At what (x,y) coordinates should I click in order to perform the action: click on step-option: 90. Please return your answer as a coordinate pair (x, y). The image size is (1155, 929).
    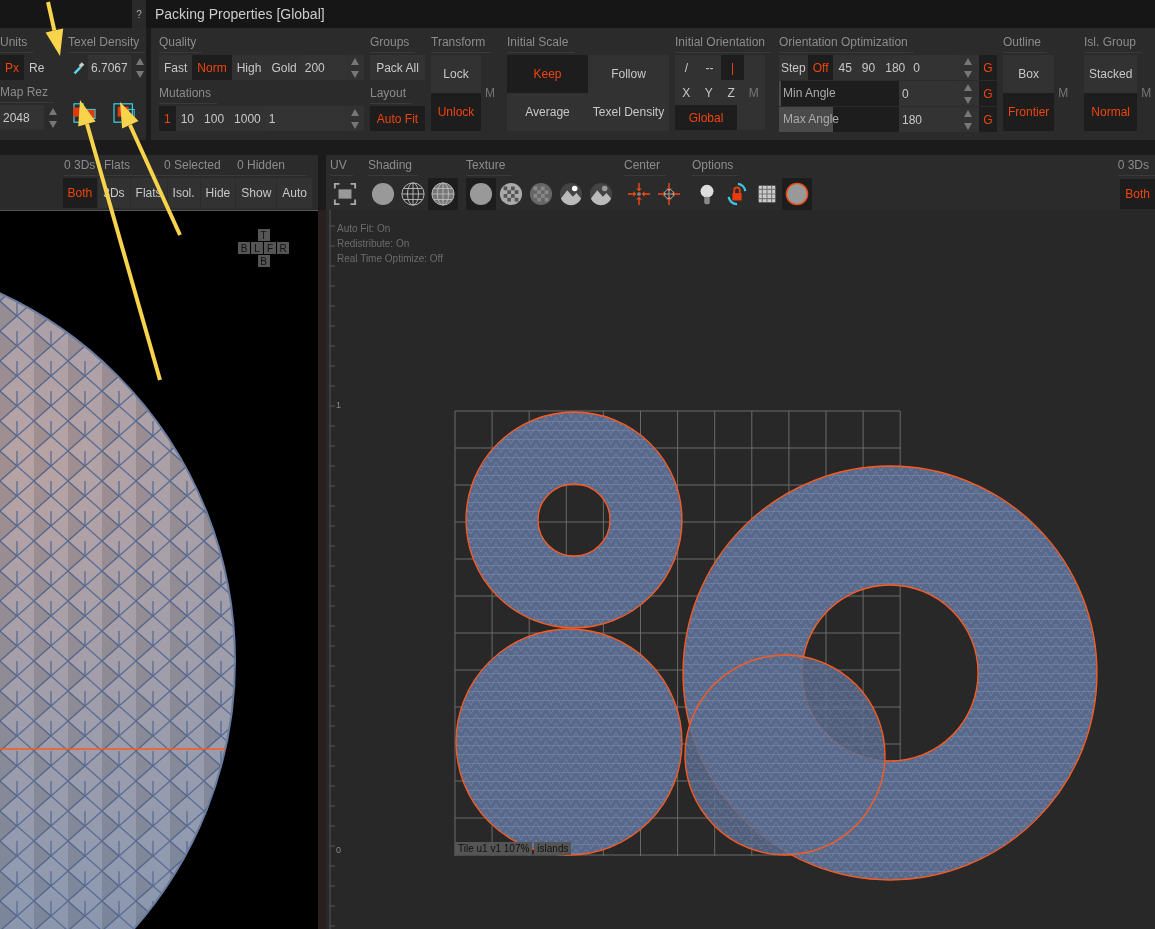
    Looking at the image, I should click on (868, 67).